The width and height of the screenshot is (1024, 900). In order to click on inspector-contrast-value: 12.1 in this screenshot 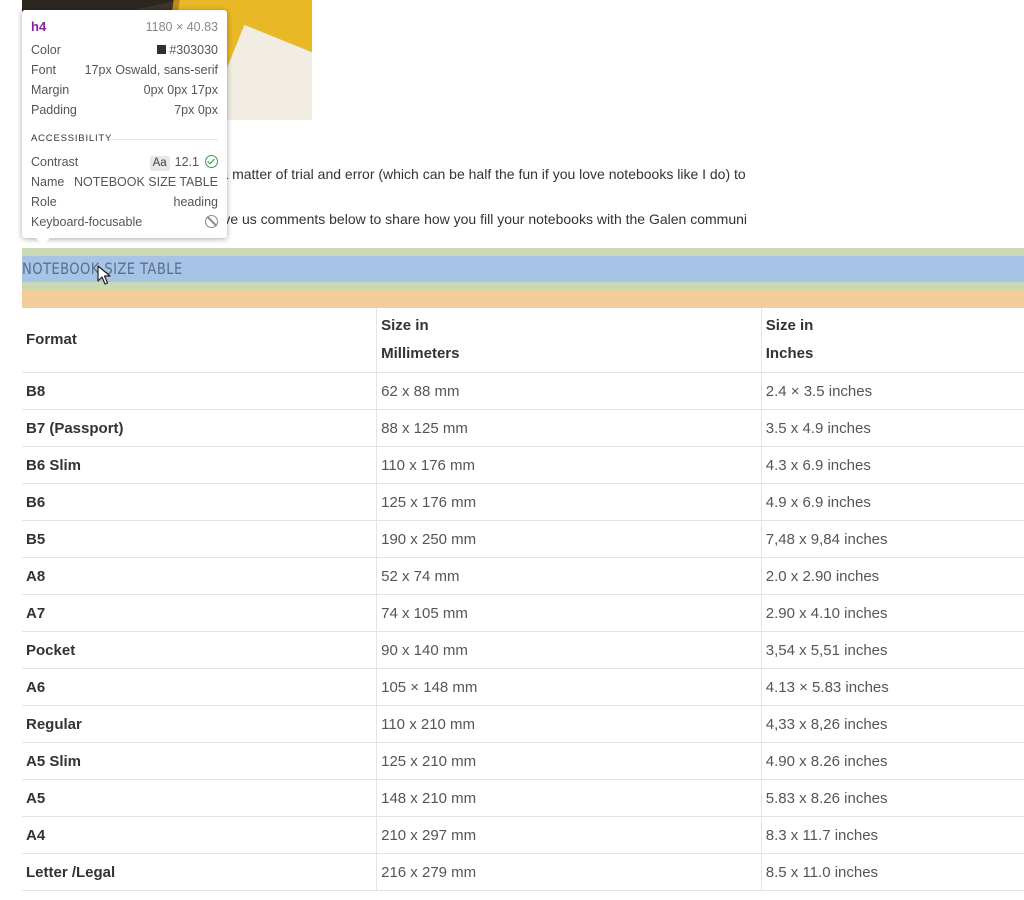, I will do `click(186, 162)`.